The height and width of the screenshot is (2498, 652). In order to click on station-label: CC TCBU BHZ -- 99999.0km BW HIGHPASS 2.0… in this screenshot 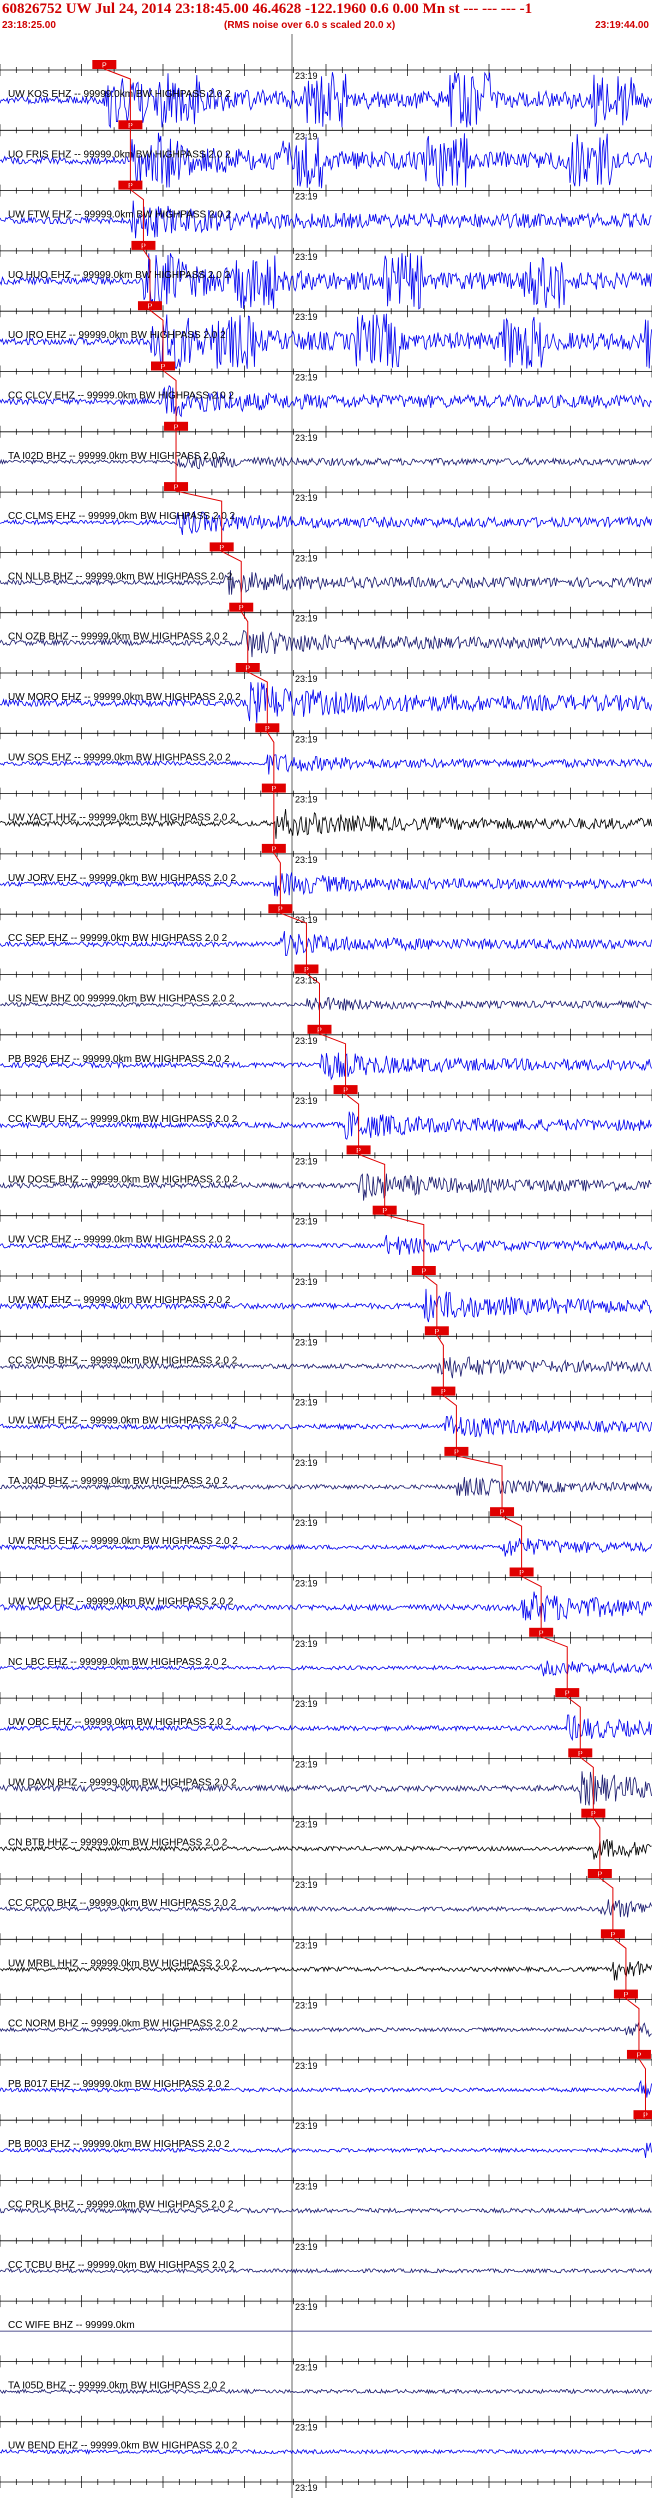, I will do `click(121, 2265)`.